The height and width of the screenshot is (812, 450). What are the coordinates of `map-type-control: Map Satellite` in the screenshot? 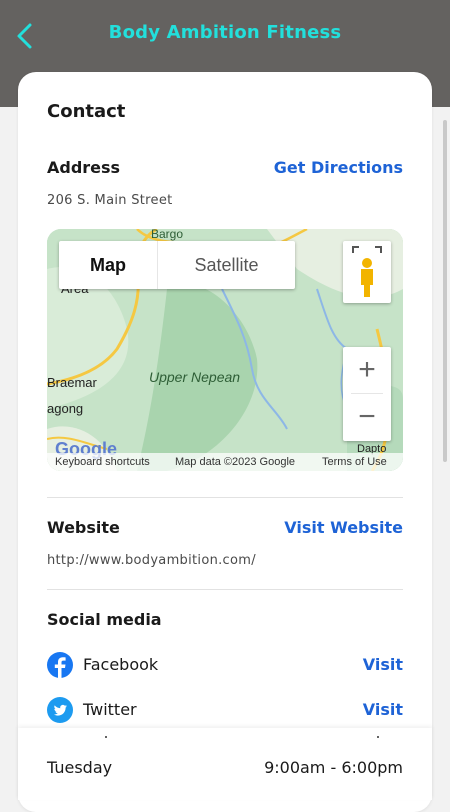 It's located at (177, 265).